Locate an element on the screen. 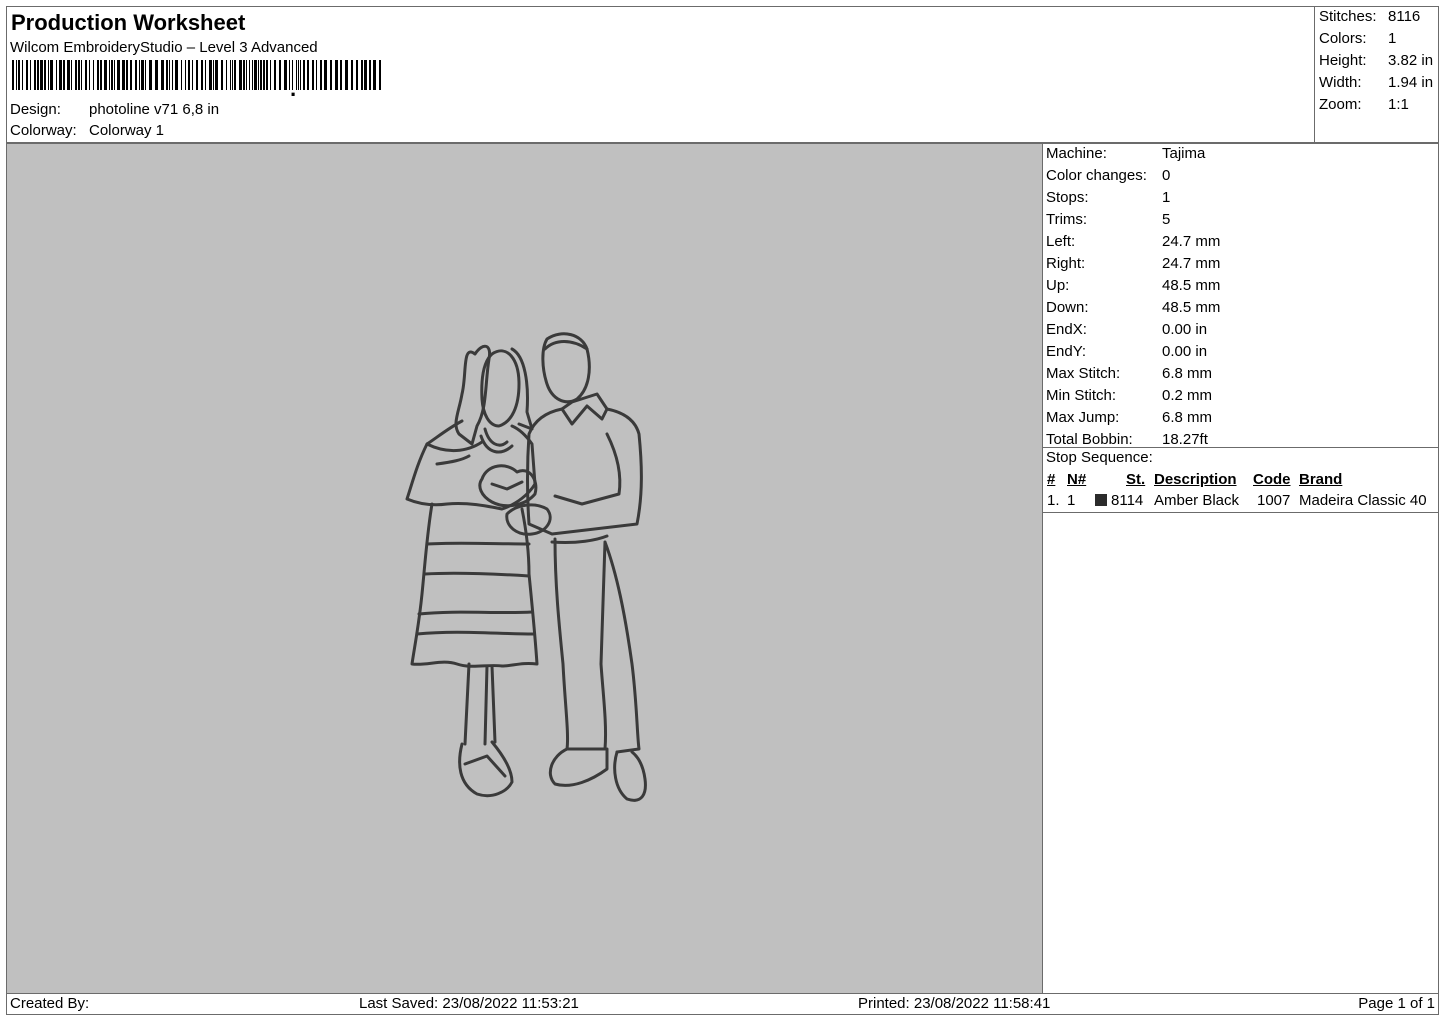 Image resolution: width=1445 pixels, height=1021 pixels. detail-label: Min Stitch: is located at coordinates (1081, 395).